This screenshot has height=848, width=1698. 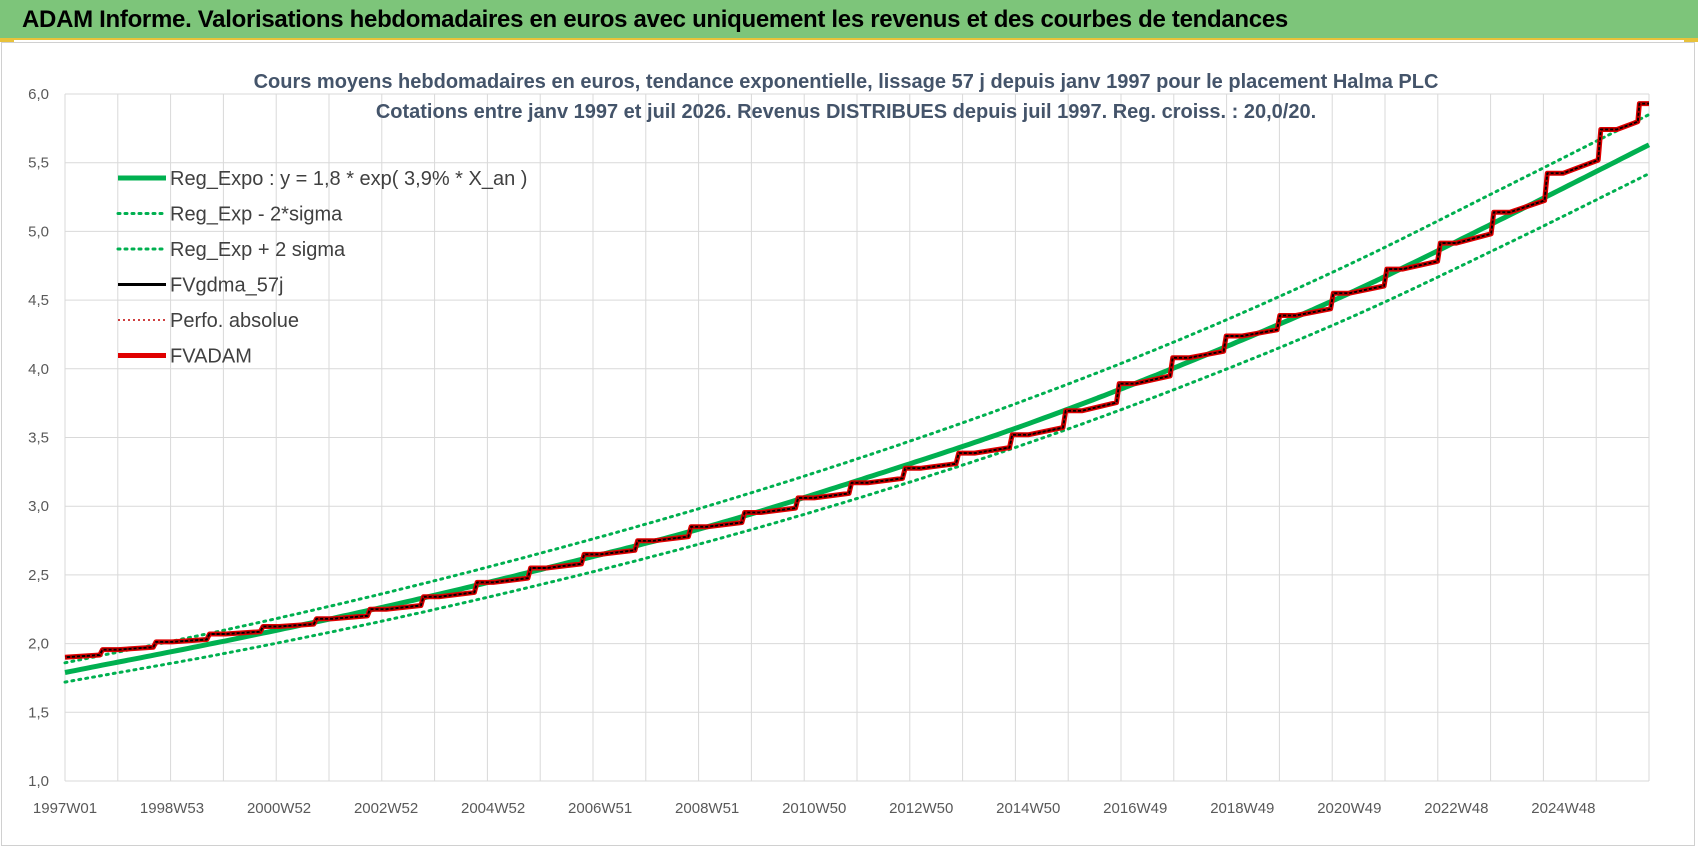 I want to click on y-axis-labels: 1,0 1,5 2,0 2,5 3,0 3,5 4,0 4,5 5,0 5,5 6,0, so click(x=38, y=438).